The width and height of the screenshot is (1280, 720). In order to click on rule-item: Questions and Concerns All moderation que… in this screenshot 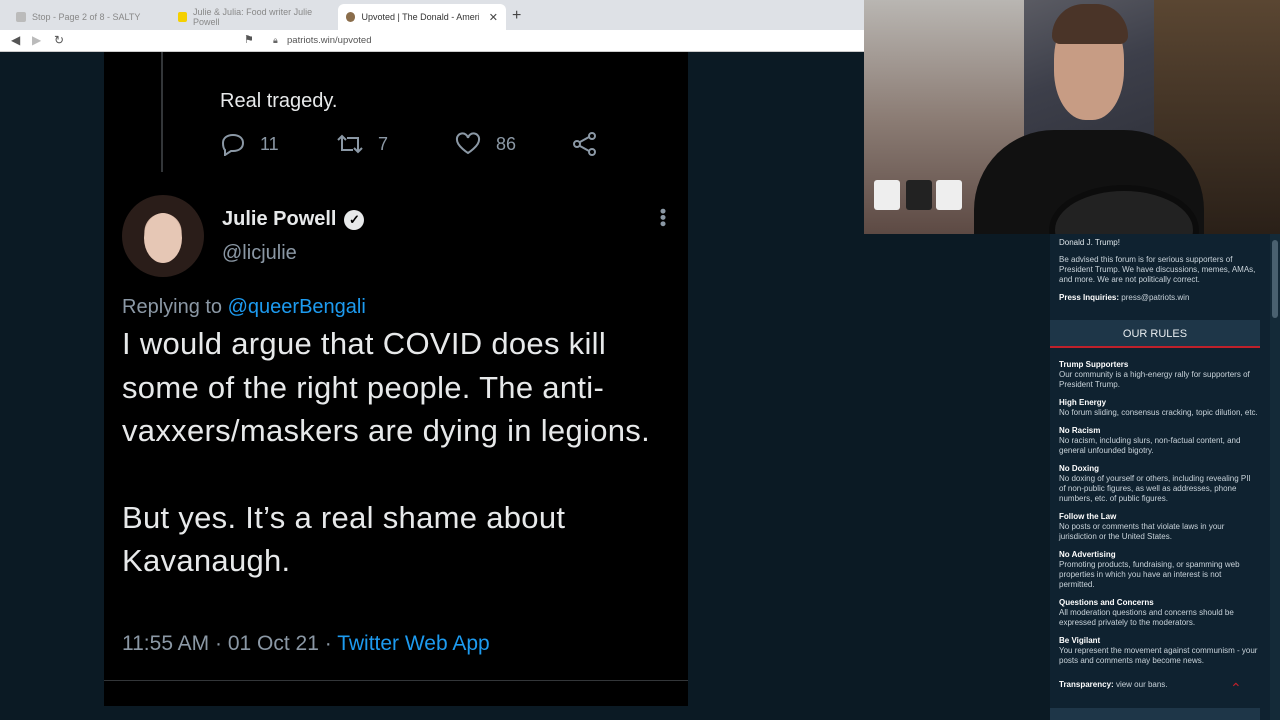, I will do `click(1159, 613)`.